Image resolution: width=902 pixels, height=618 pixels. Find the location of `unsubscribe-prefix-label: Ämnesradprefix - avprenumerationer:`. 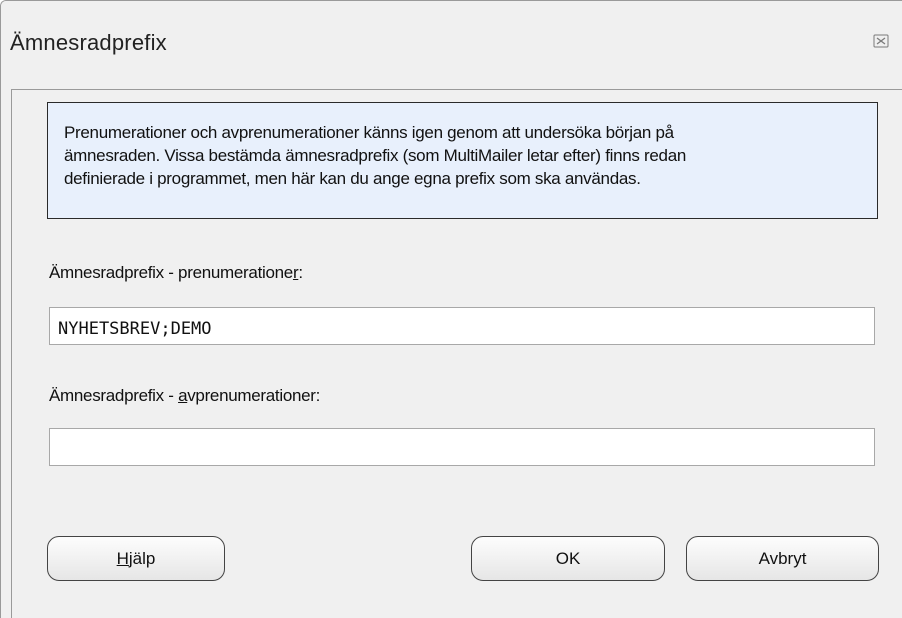

unsubscribe-prefix-label: Ämnesradprefix - avprenumerationer: is located at coordinates (185, 395).